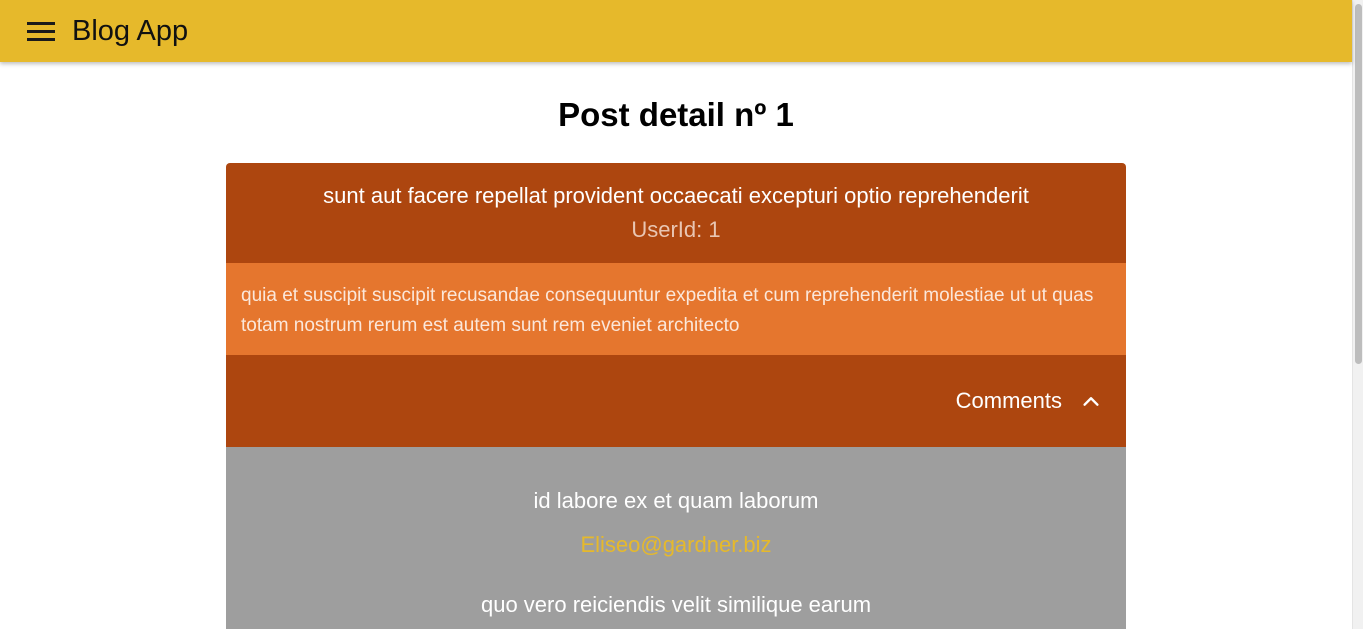 The width and height of the screenshot is (1363, 629). I want to click on page-title: Post detail nº 1, so click(676, 114).